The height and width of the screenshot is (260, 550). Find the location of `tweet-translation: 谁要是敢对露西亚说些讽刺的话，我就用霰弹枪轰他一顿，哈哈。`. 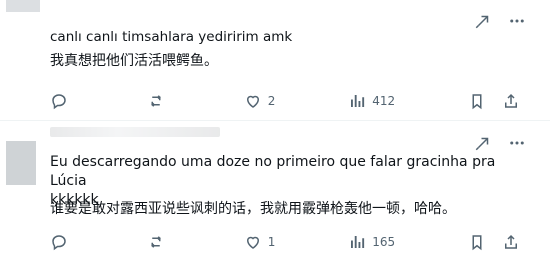

tweet-translation: 谁要是敢对露西亚说些讽刺的话，我就用霰弹枪轰他一顿，哈哈。 is located at coordinates (253, 209).